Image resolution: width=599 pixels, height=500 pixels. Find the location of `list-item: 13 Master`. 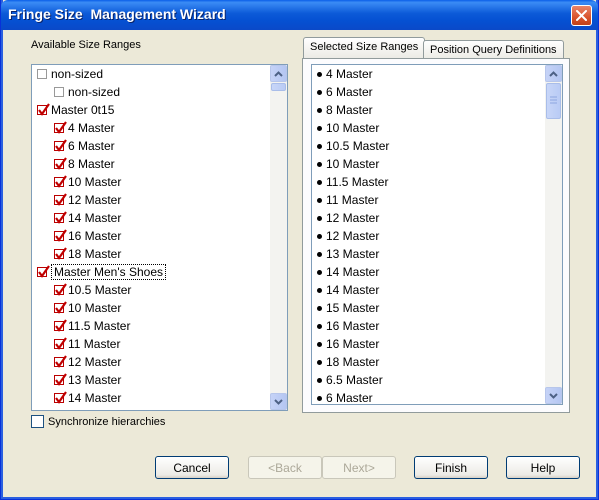

list-item: 13 Master is located at coordinates (428, 254).